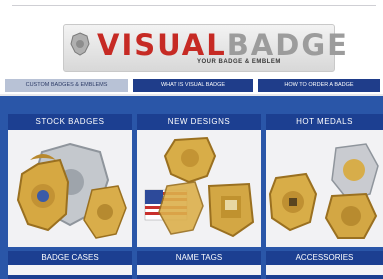  I want to click on tile-title: BADGE CASES, so click(70, 257).